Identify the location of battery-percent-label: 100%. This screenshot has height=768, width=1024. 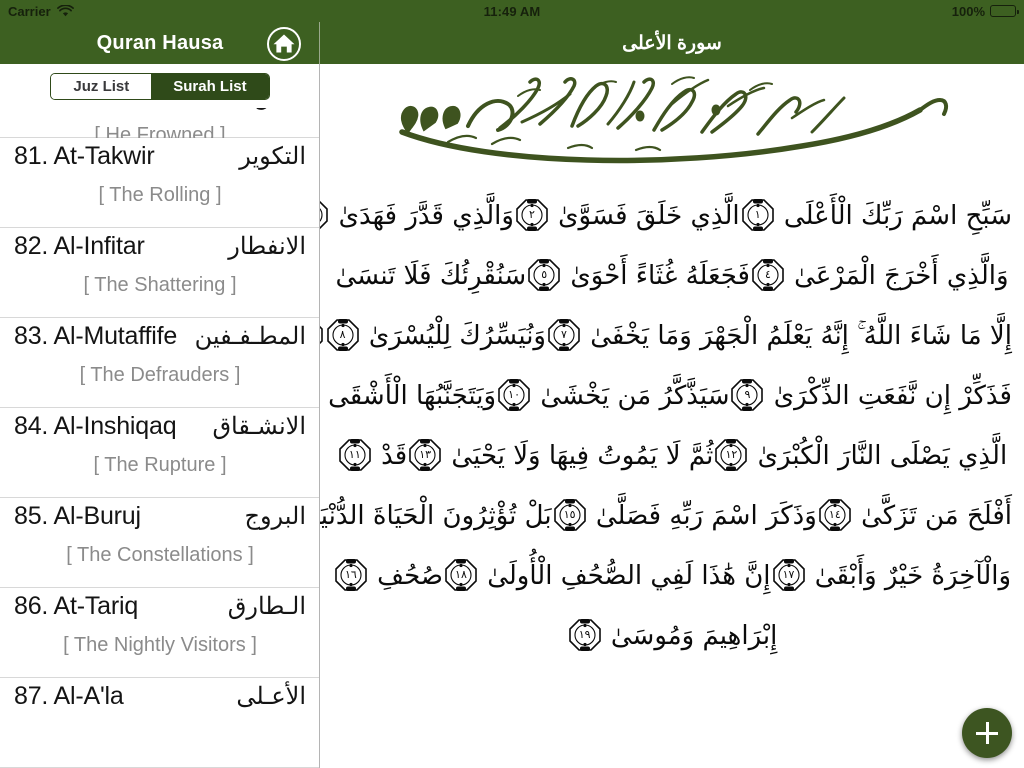
(968, 11).